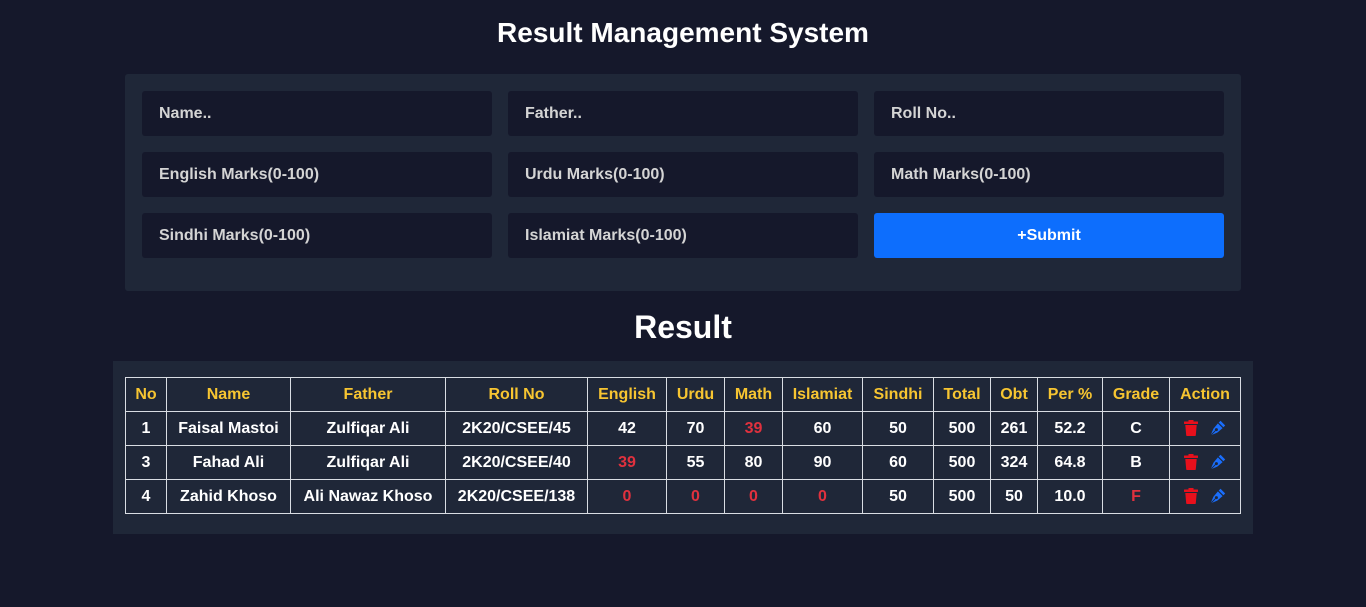  What do you see at coordinates (822, 428) in the screenshot?
I see `cell-islamiat: 60` at bounding box center [822, 428].